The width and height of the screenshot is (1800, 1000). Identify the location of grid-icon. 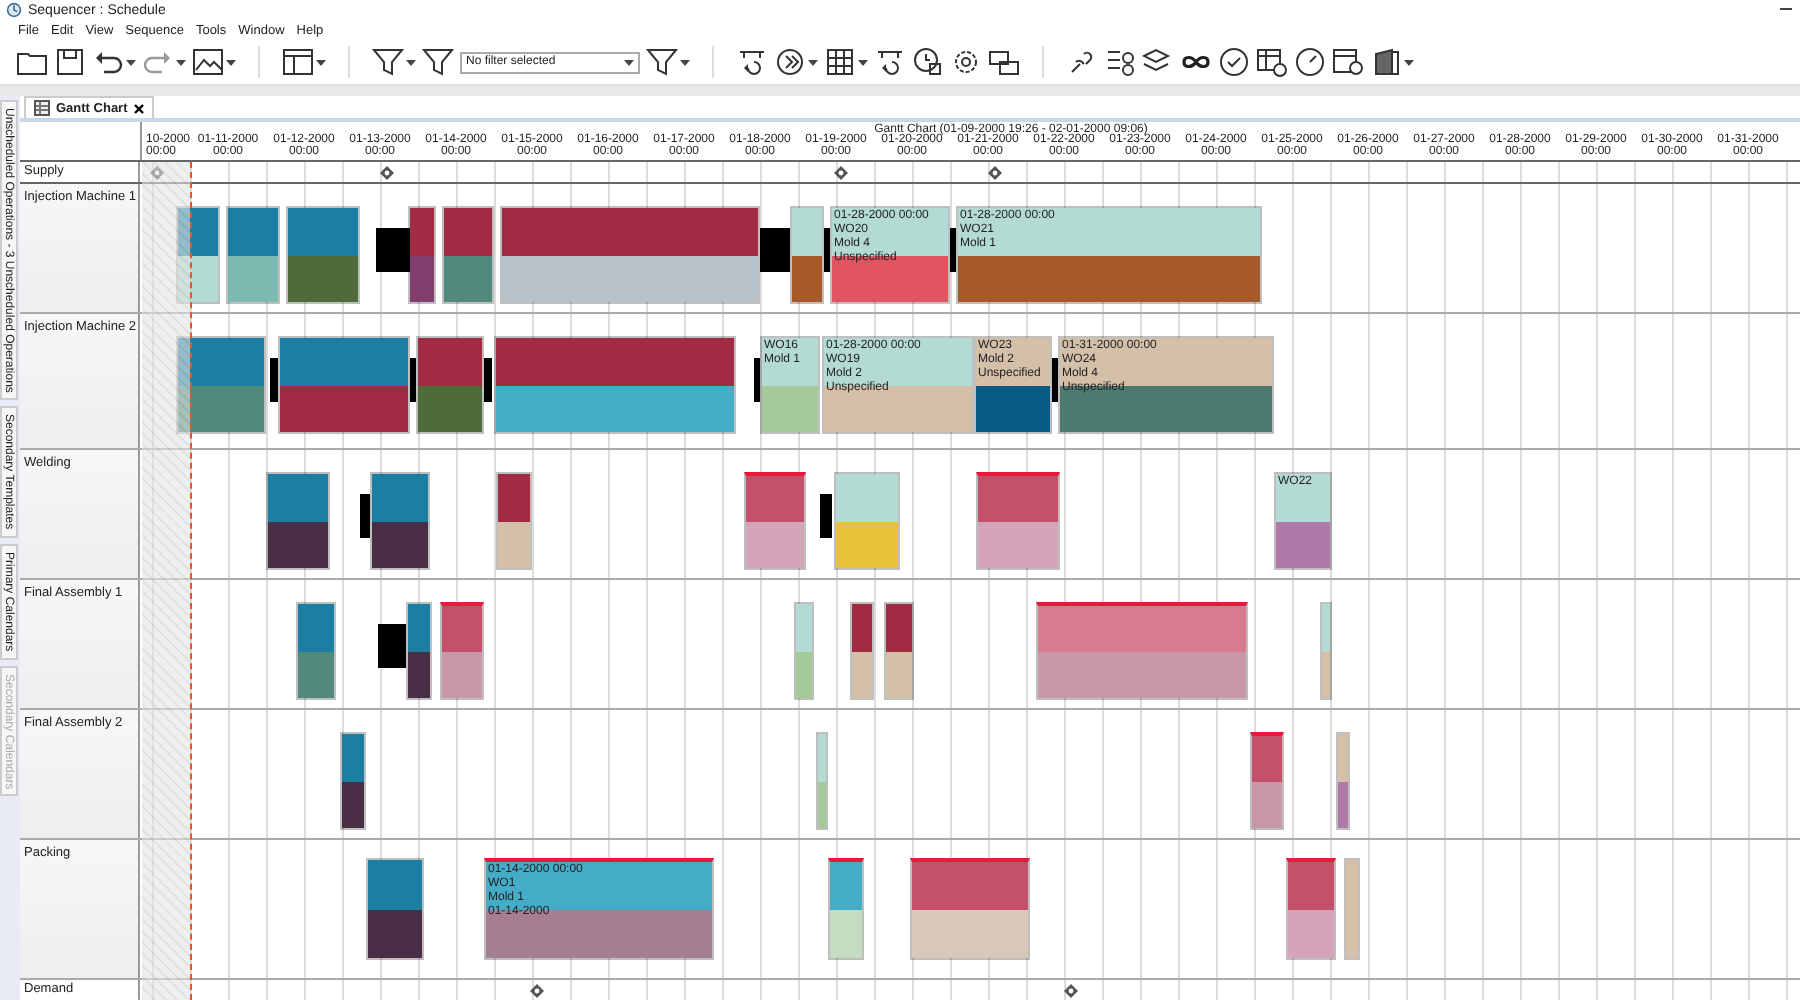
(840, 62).